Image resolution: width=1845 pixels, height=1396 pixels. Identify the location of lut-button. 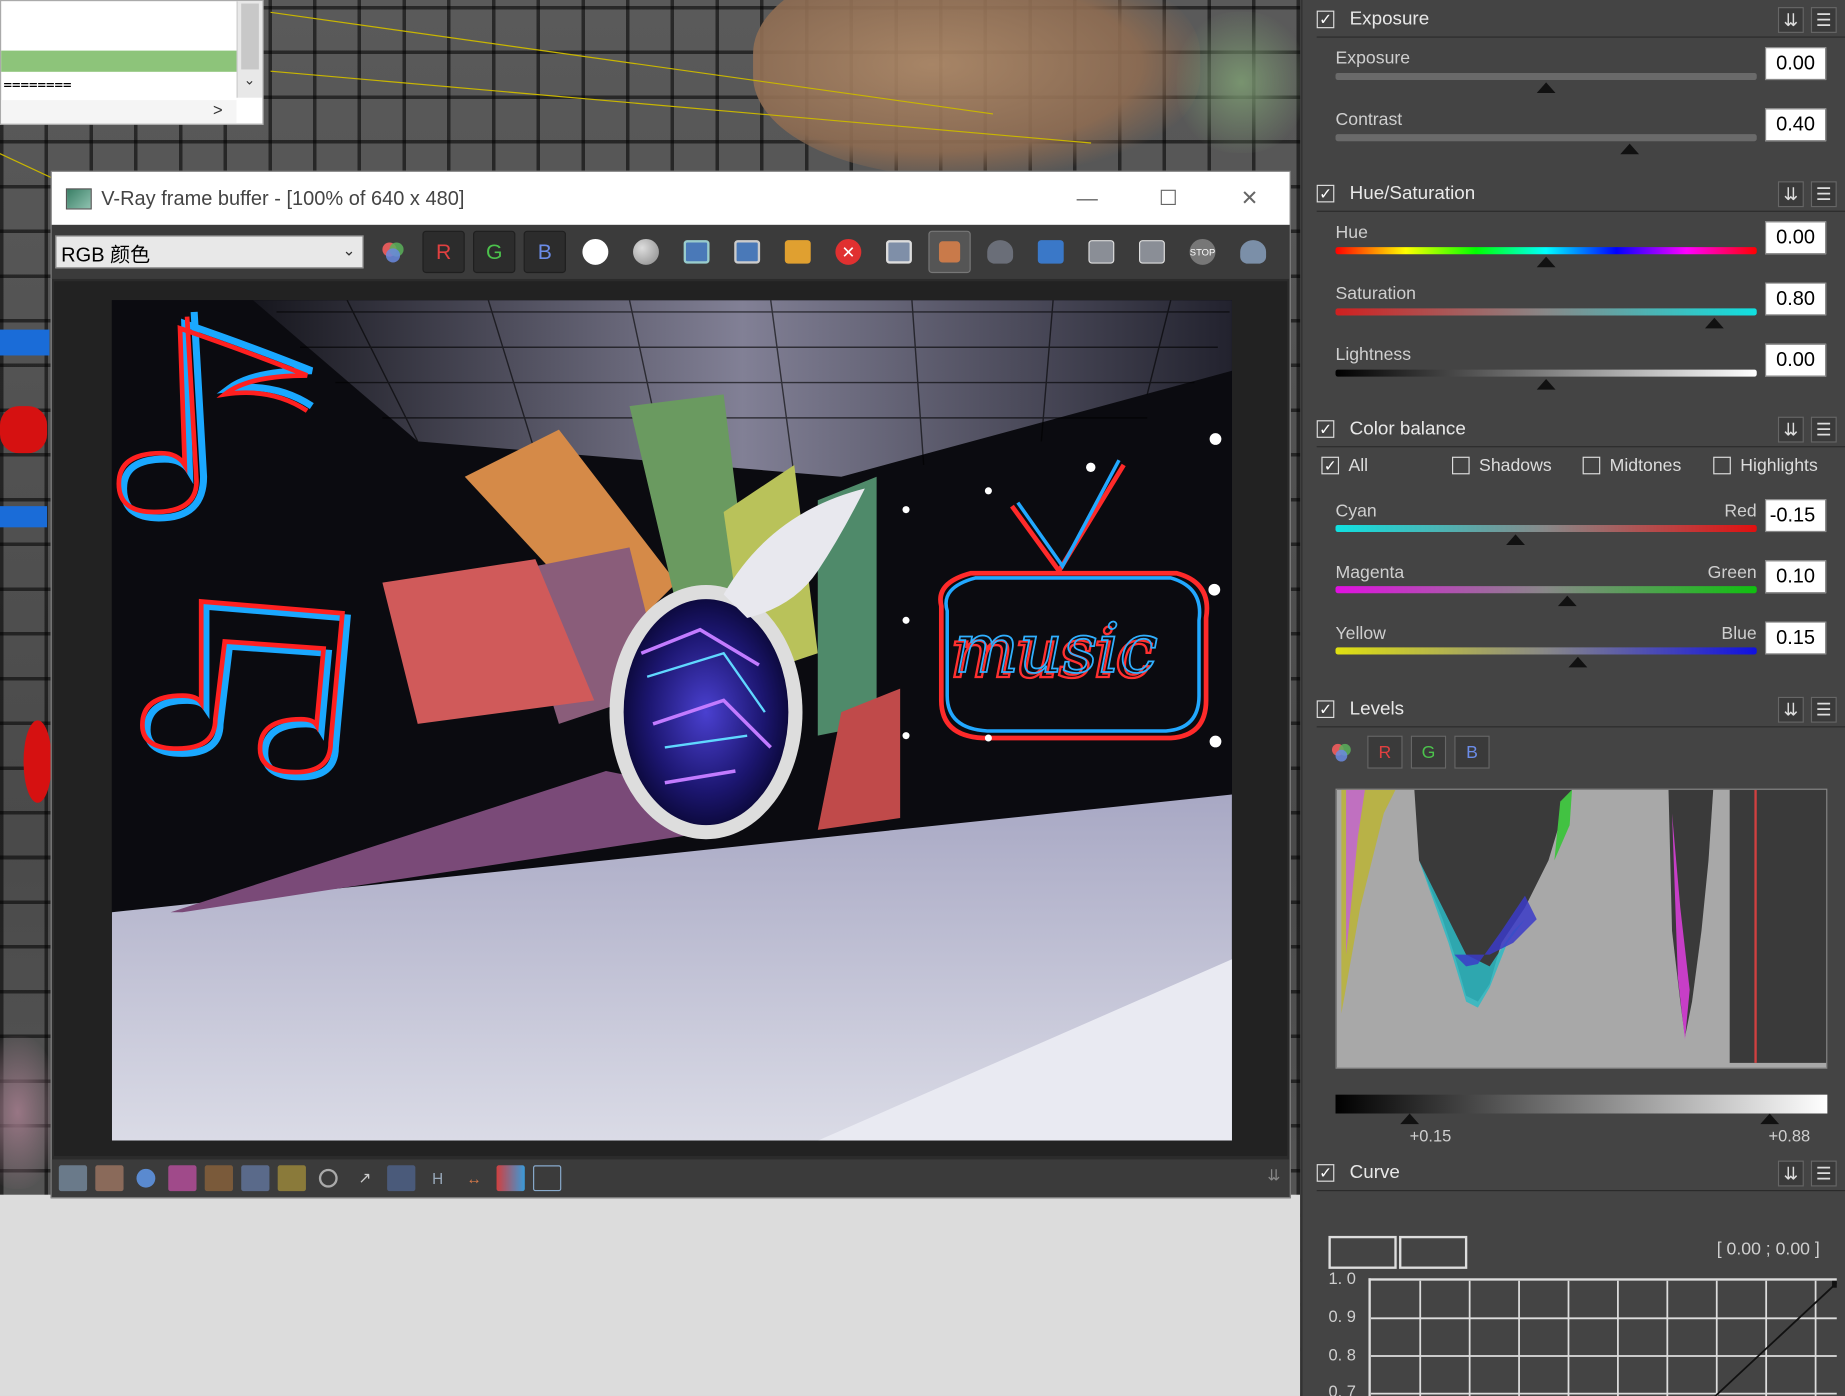
(401, 1178).